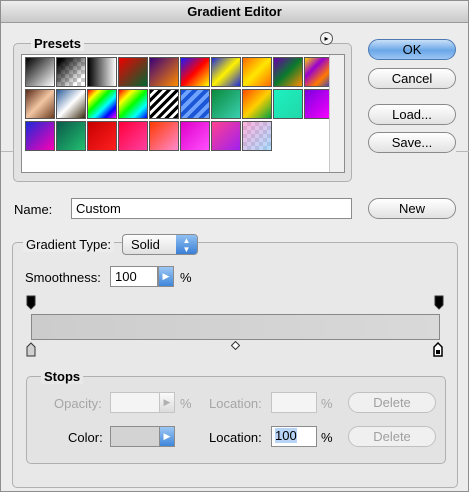 The height and width of the screenshot is (492, 469). What do you see at coordinates (438, 349) in the screenshot?
I see `color-stop-right-selected-icon` at bounding box center [438, 349].